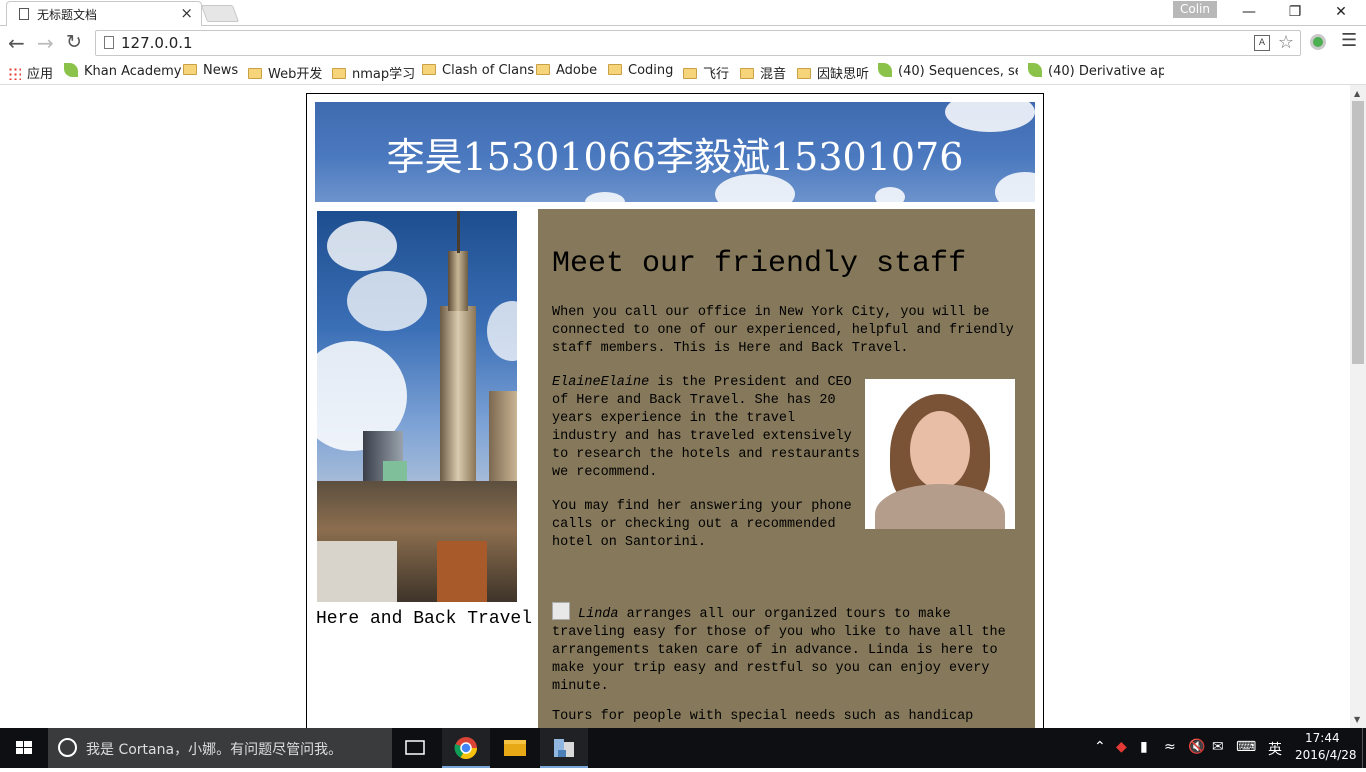  I want to click on chrome-icon, so click(465, 748).